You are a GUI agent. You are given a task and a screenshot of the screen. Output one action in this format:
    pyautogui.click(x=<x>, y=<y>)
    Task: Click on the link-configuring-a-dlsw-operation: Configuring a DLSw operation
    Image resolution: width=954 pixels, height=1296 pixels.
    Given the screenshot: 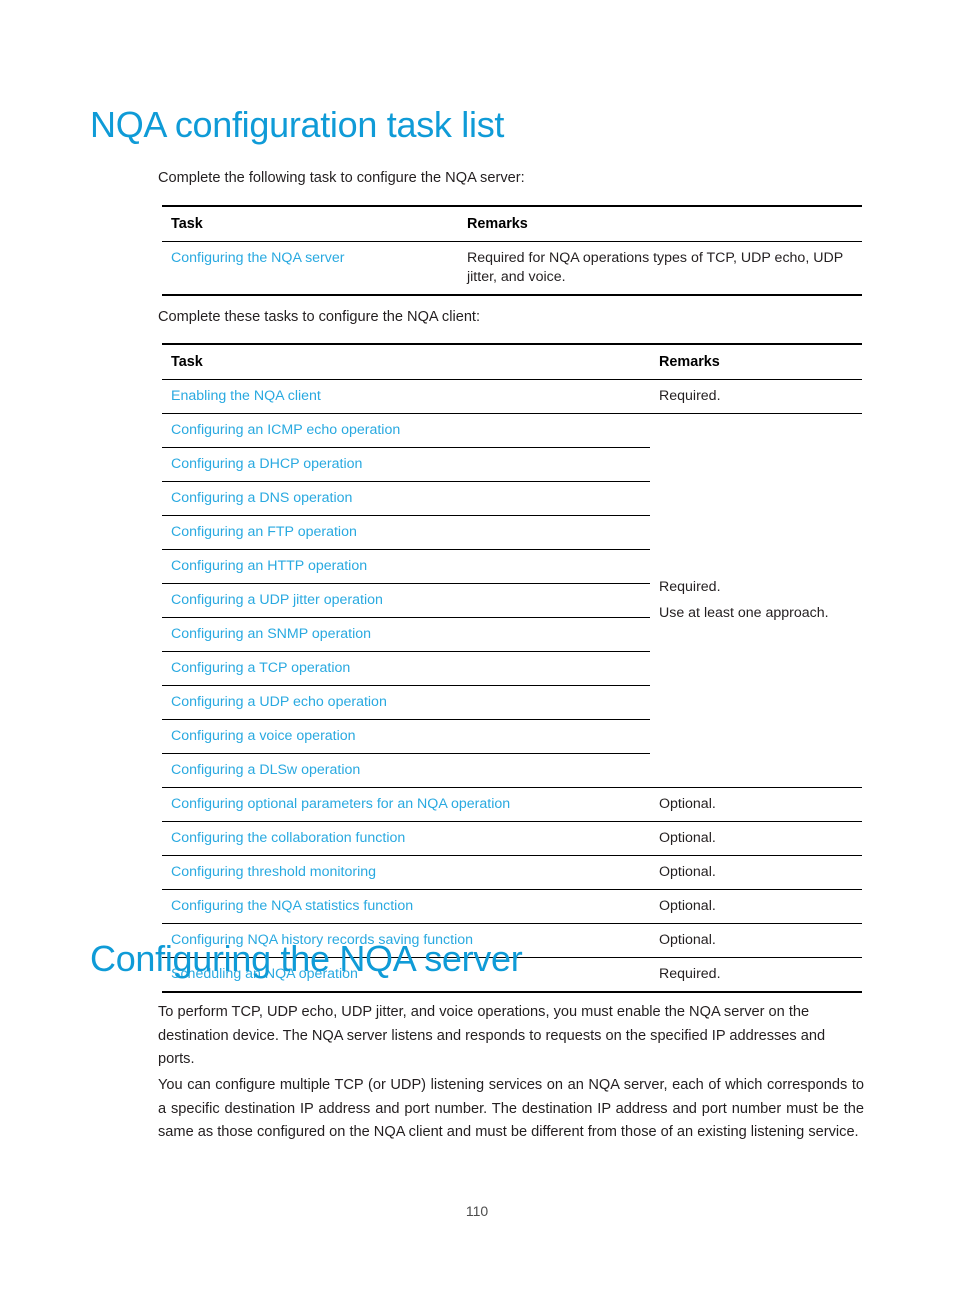 What is the action you would take?
    pyautogui.click(x=265, y=770)
    